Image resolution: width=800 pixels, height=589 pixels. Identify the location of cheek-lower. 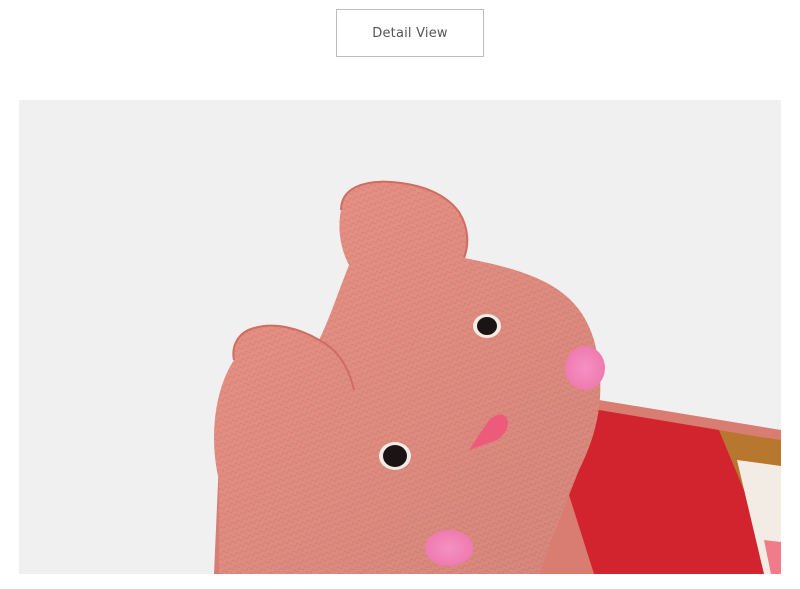
(449, 548).